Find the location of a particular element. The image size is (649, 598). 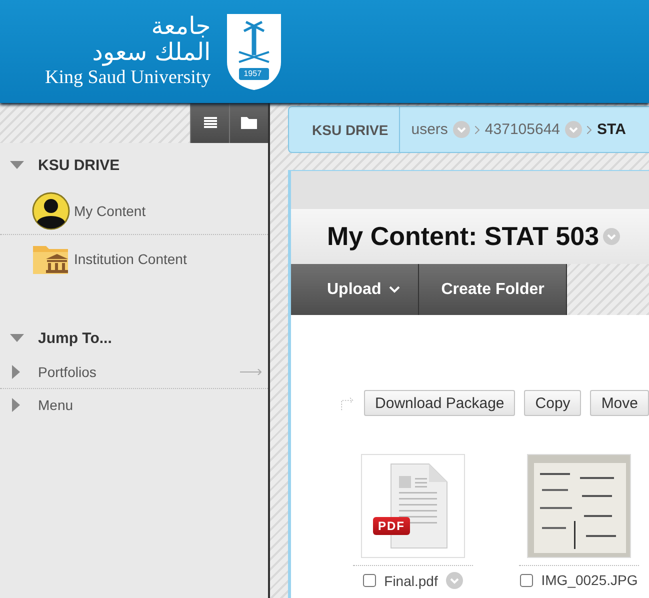

sidebar-link: My Content is located at coordinates (110, 210).